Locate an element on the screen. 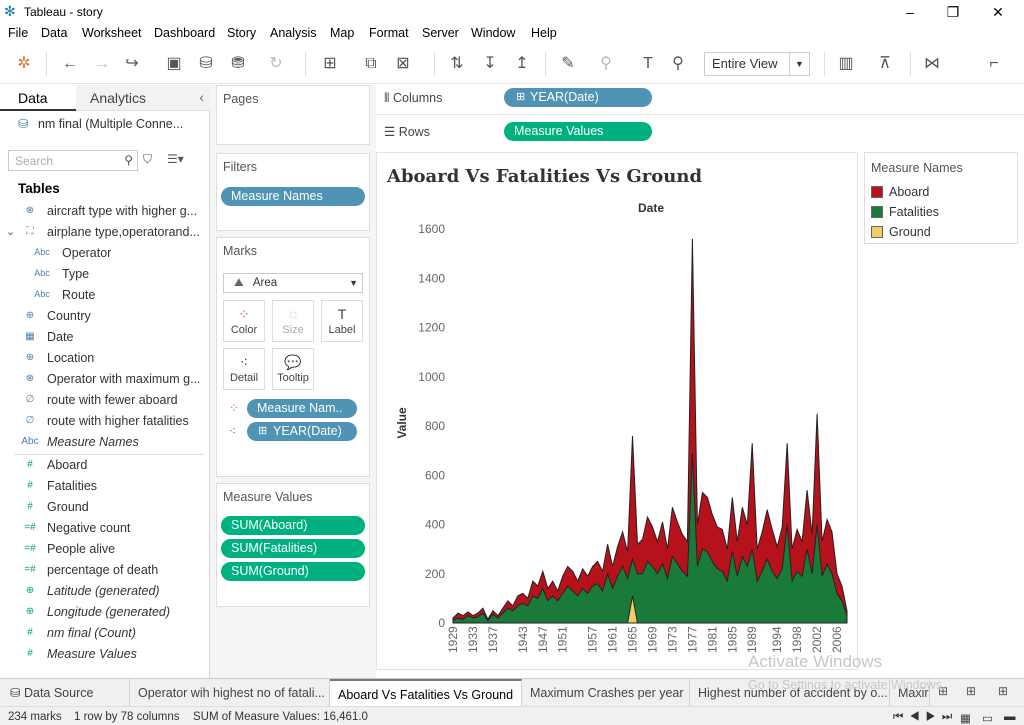 This screenshot has width=1024, height=725. close-button: ✕ is located at coordinates (998, 12).